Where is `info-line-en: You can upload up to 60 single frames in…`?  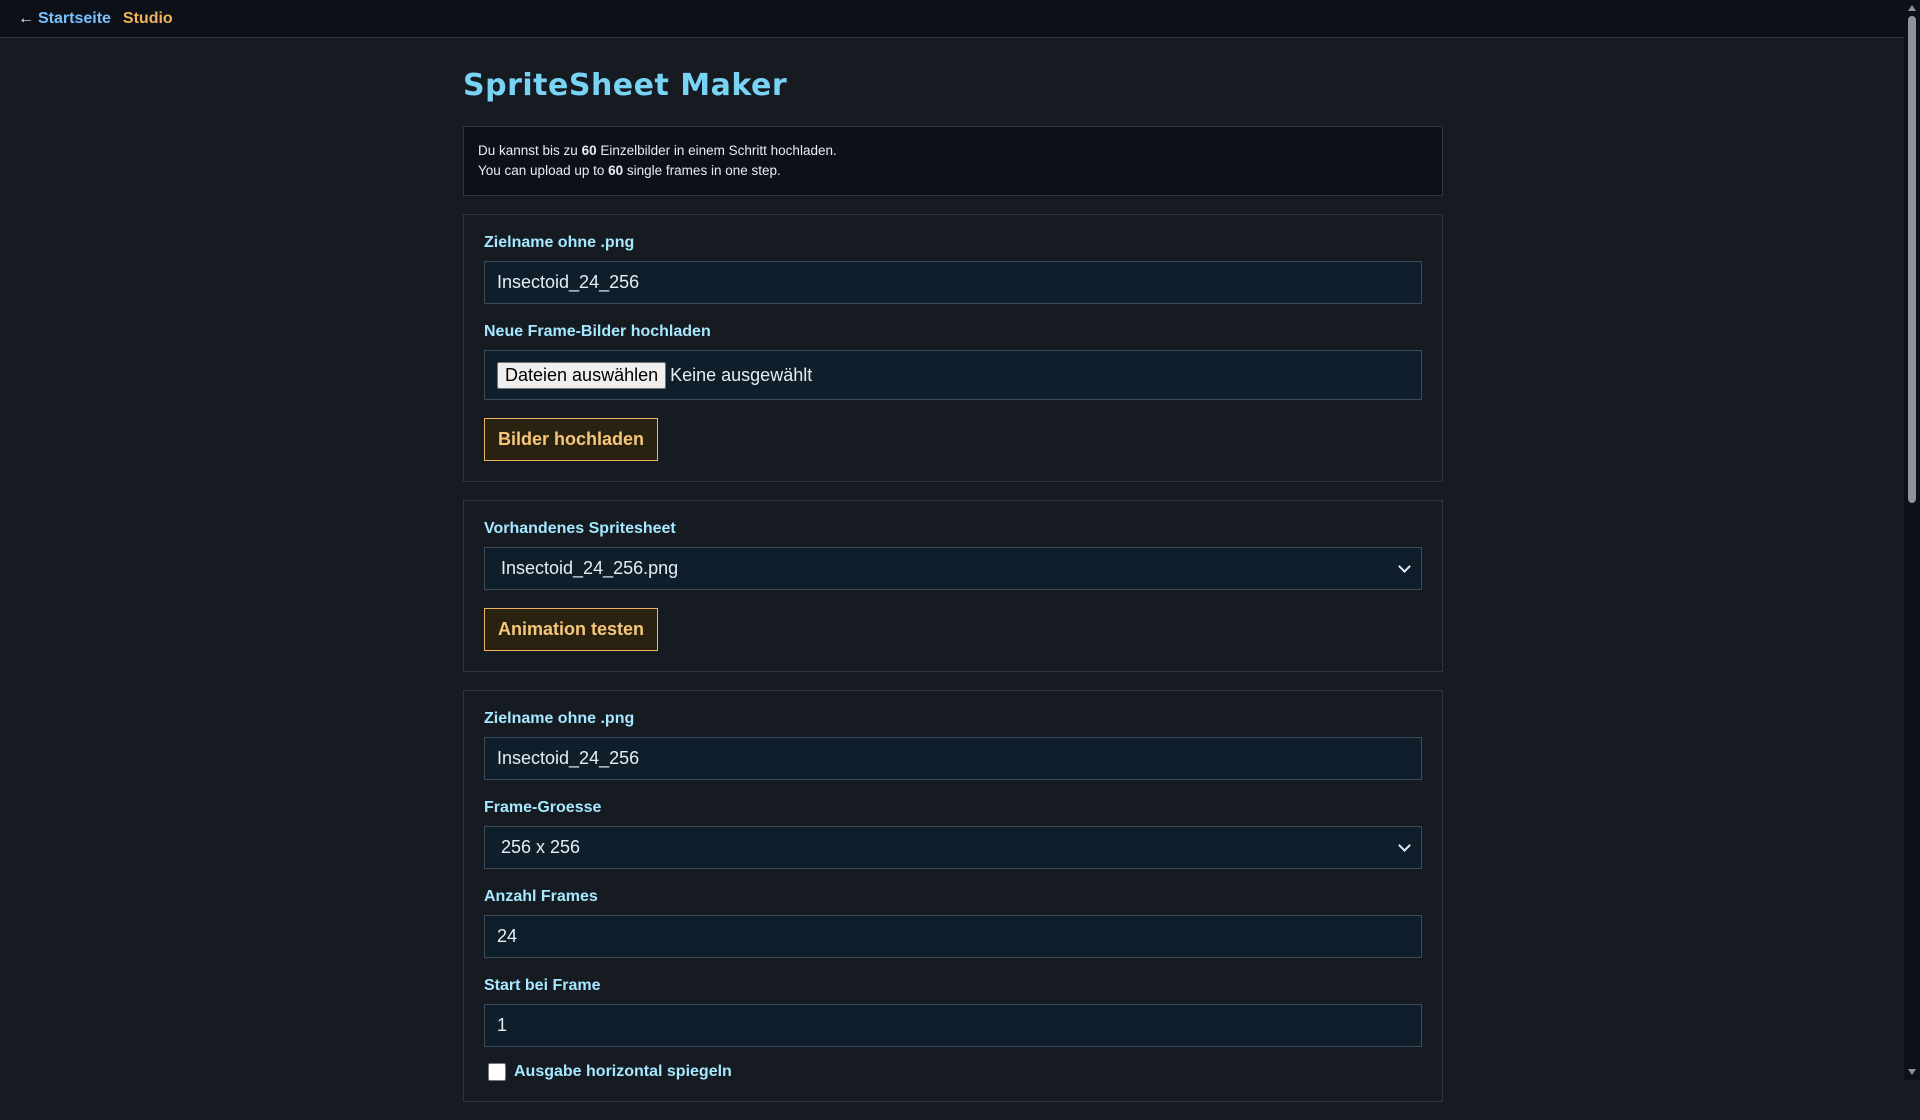 info-line-en: You can upload up to 60 single frames in… is located at coordinates (629, 170).